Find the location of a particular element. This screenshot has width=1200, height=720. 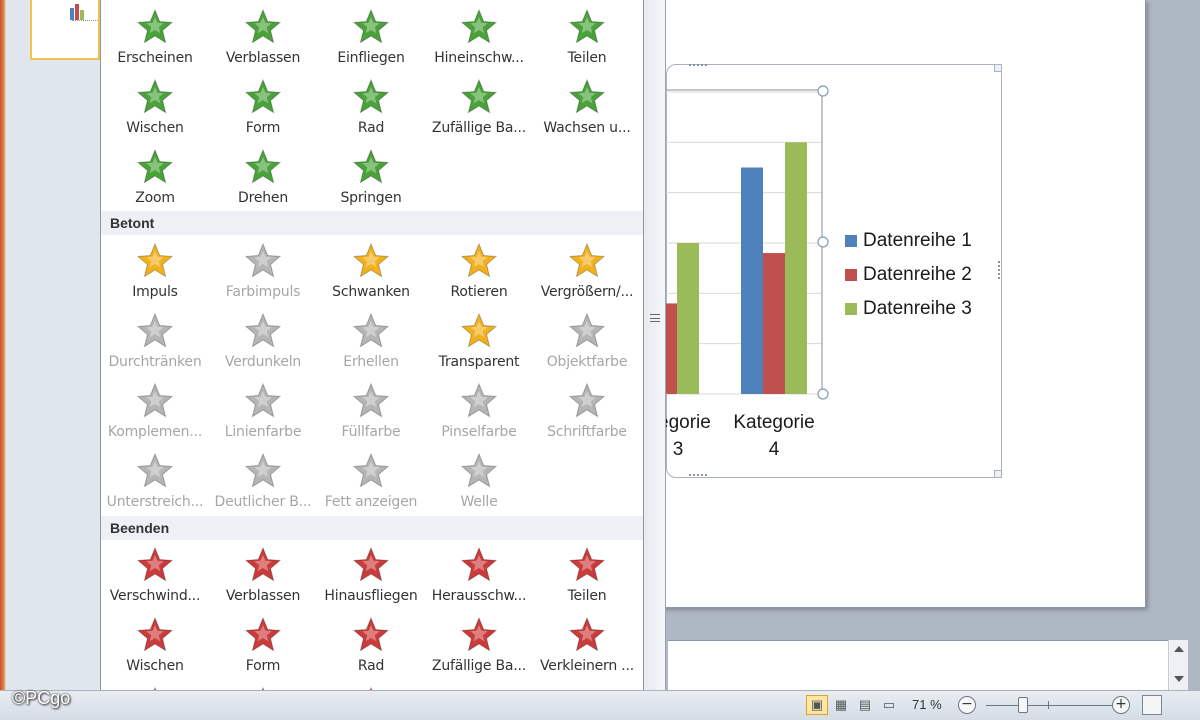

effect-label: Fett anzeigen is located at coordinates (371, 502).